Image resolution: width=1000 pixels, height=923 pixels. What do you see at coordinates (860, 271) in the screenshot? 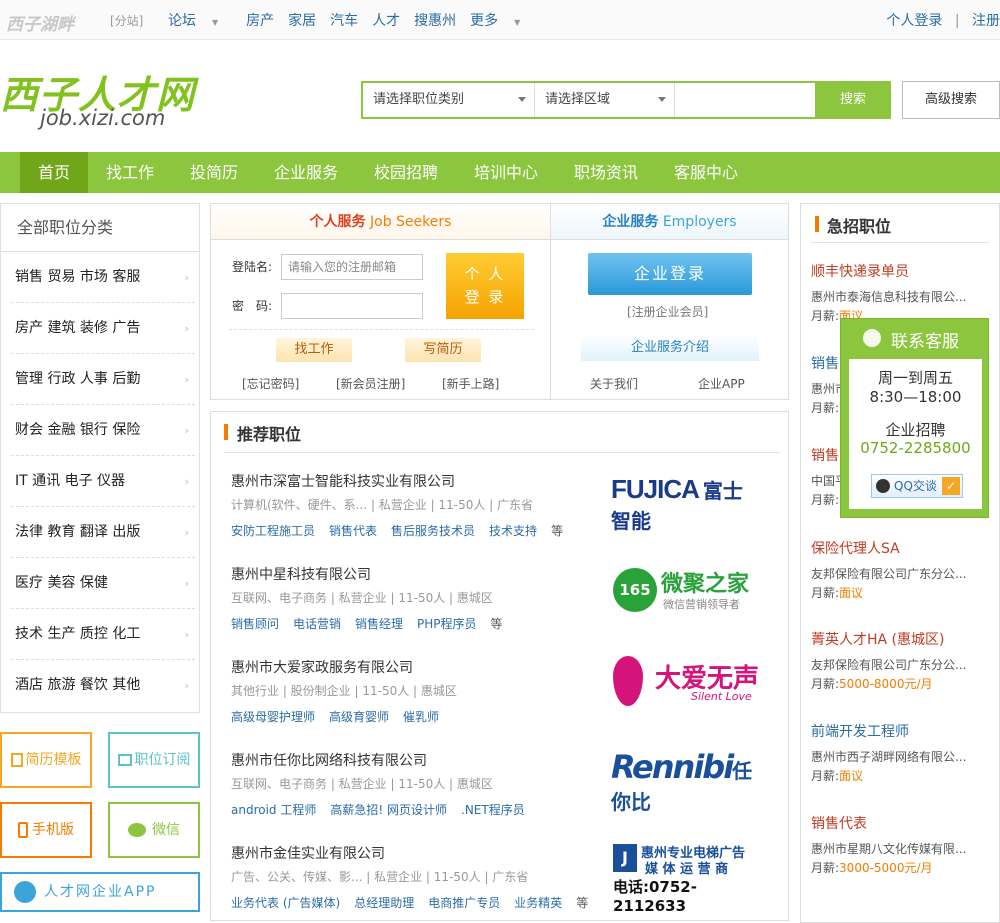
I see `urgent-job-title: 顺丰快递录单员` at bounding box center [860, 271].